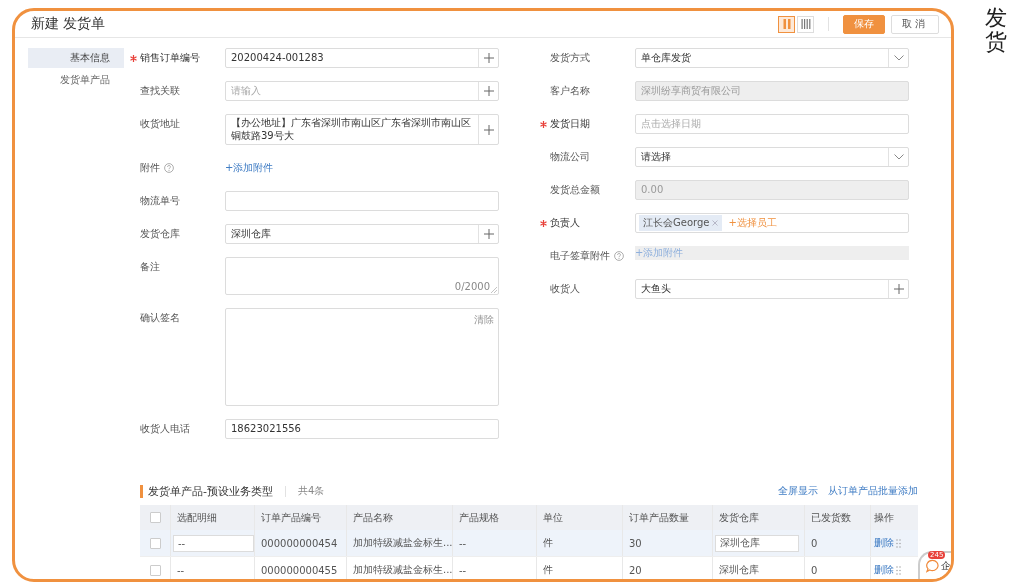 The width and height of the screenshot is (1024, 588). I want to click on field-label: 收货地址, so click(160, 124).